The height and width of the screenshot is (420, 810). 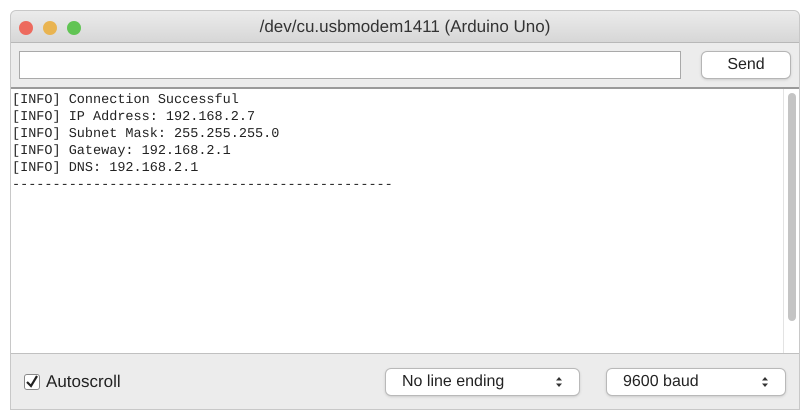 I want to click on console-line: [INFO] Subnet Mask: 255.255.255.0, so click(x=146, y=134).